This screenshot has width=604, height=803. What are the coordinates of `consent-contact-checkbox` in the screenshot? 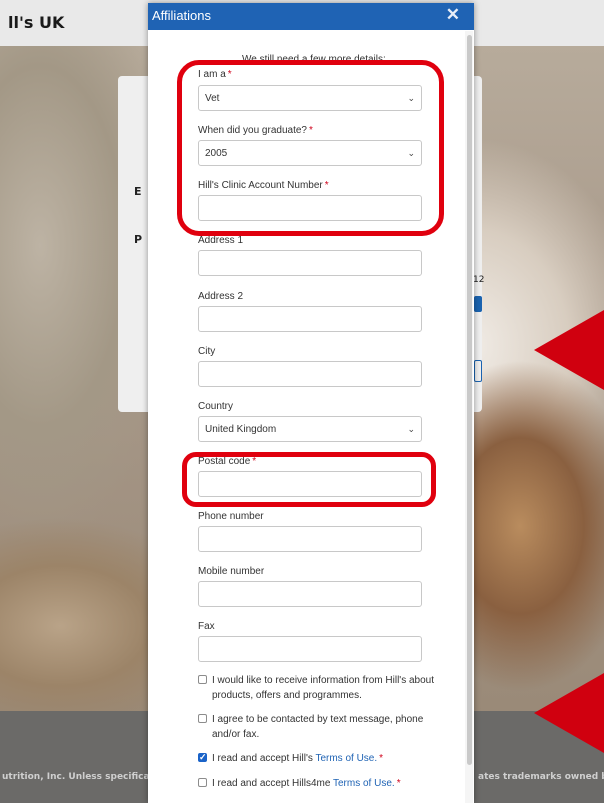 It's located at (202, 718).